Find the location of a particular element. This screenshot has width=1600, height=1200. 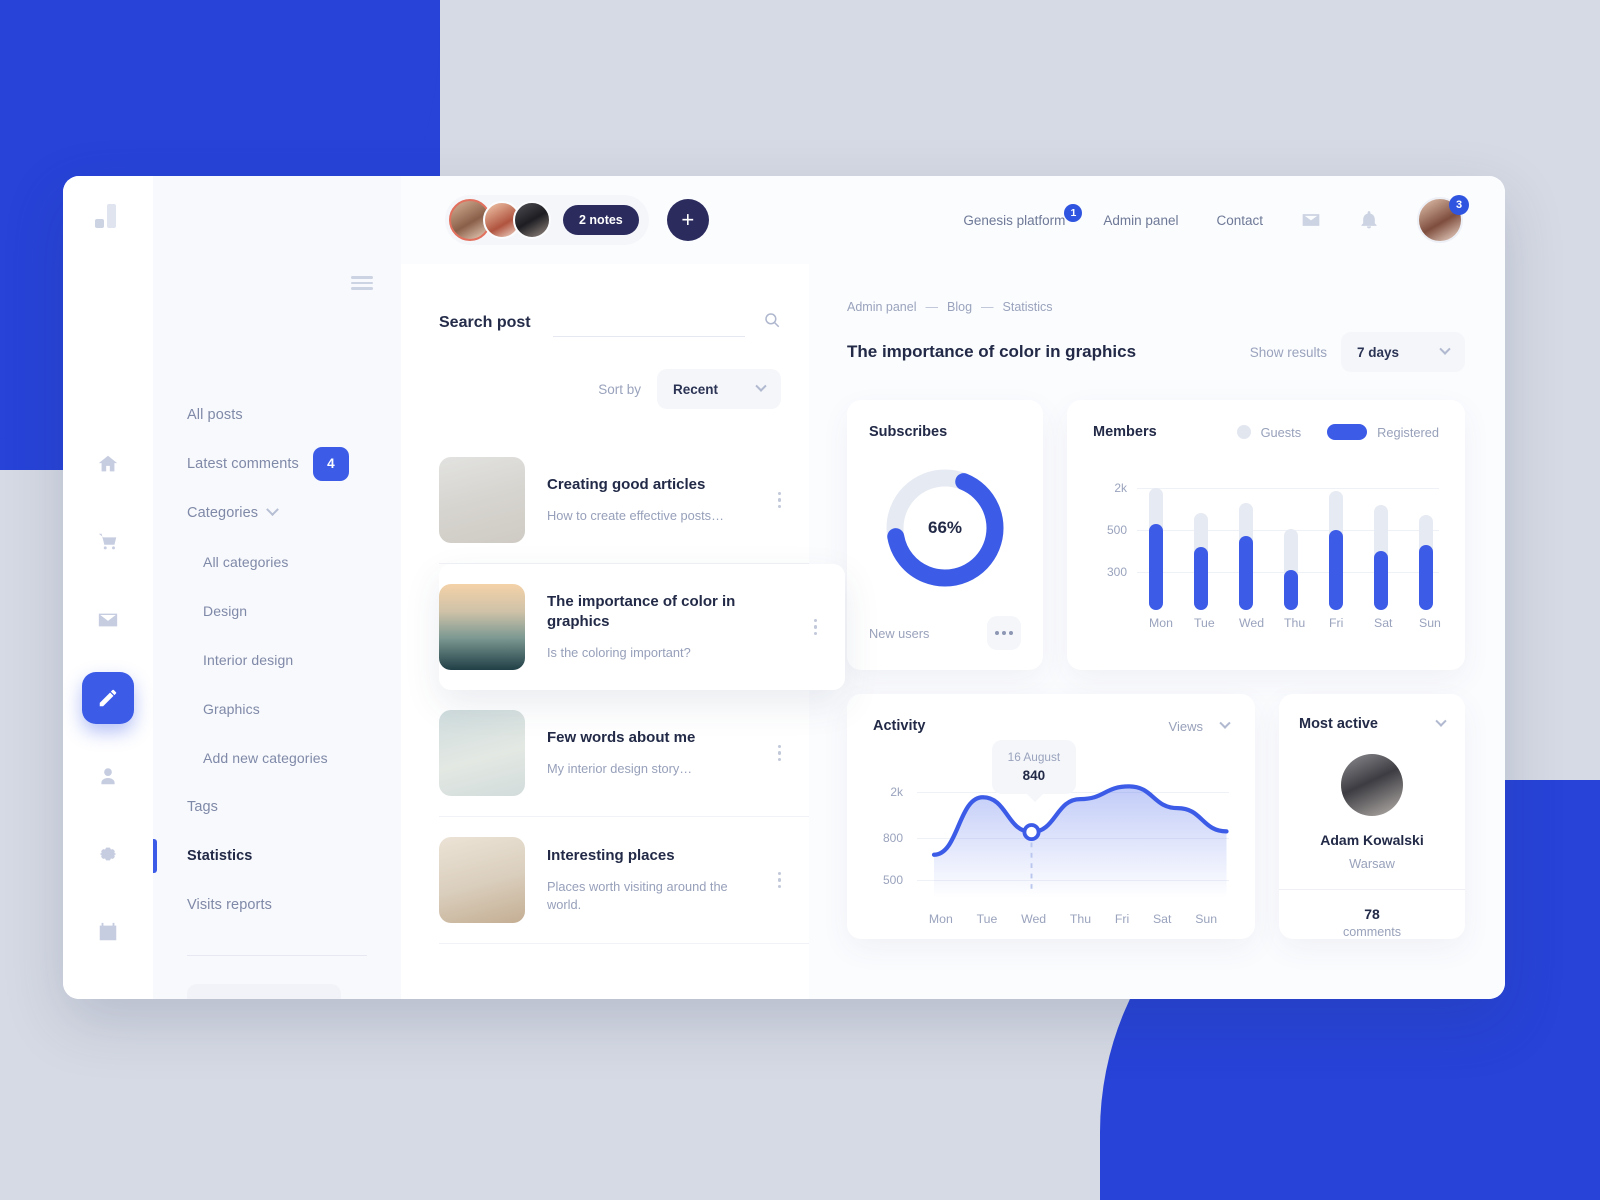

new-users-label: New users is located at coordinates (899, 633).